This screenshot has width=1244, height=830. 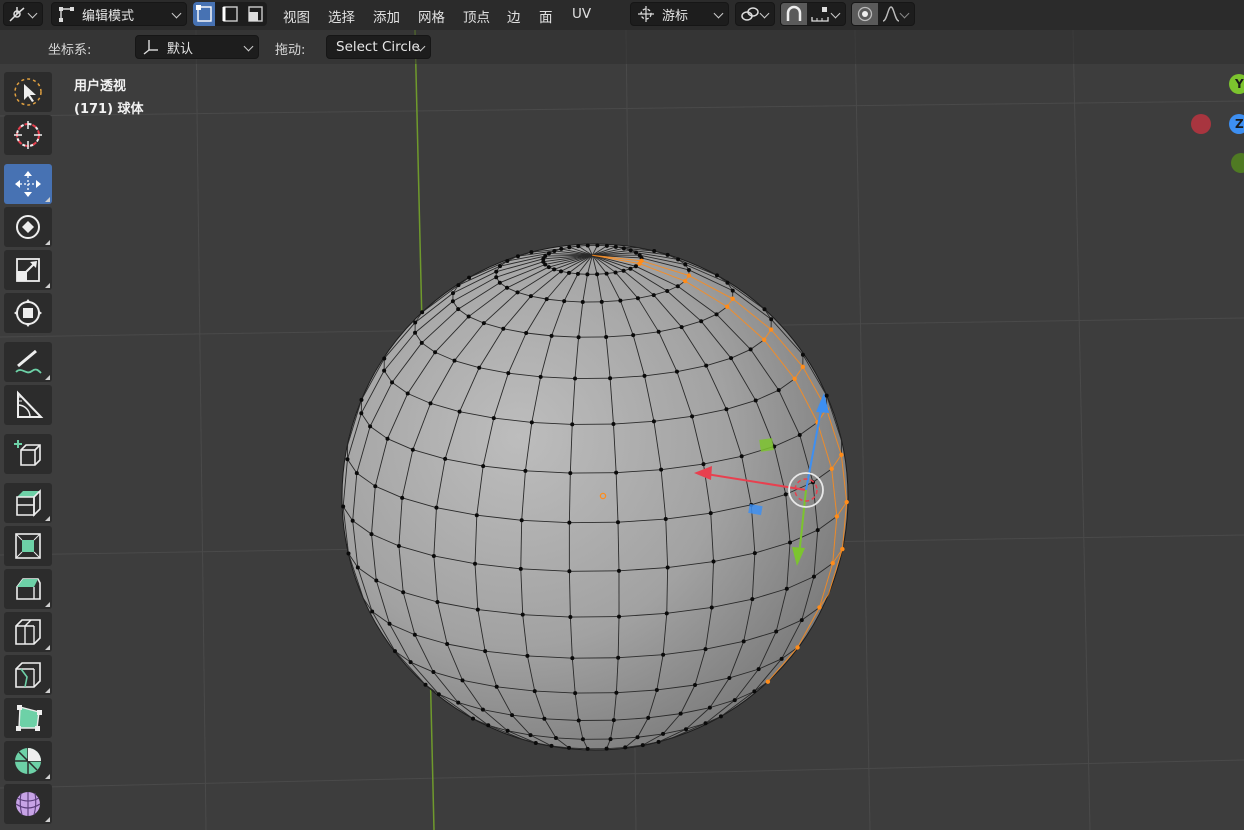 I want to click on cursor-pivot-icon, so click(x=646, y=14).